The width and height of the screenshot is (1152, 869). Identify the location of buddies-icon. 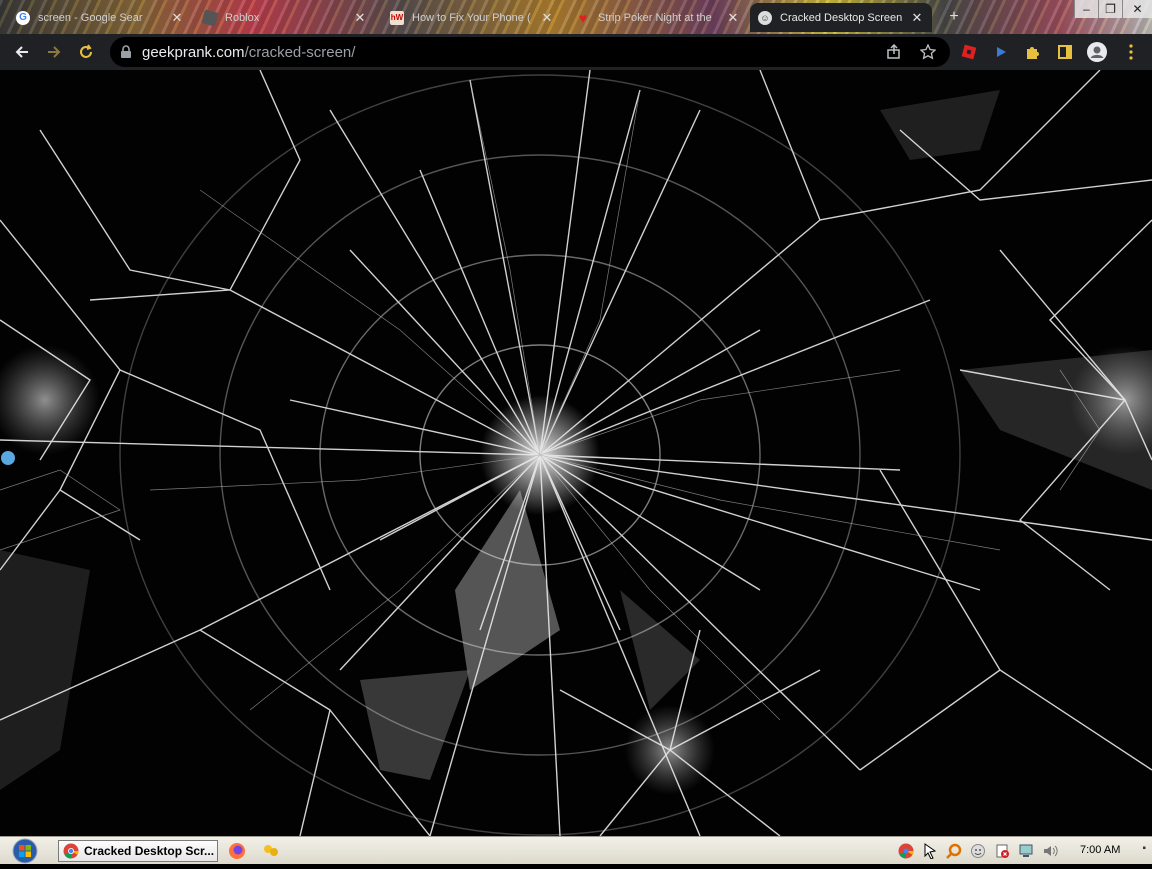
(271, 850).